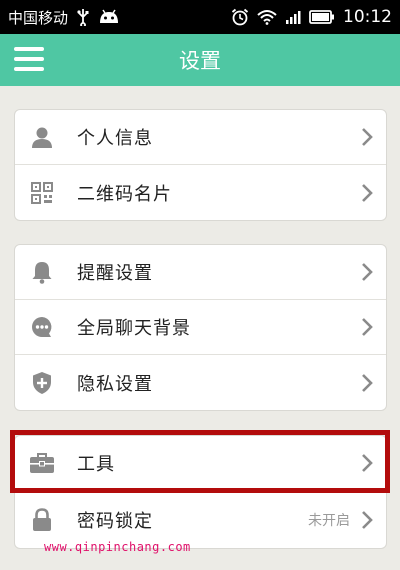 The height and width of the screenshot is (570, 400). Describe the element at coordinates (329, 521) in the screenshot. I see `password-lock-status: 未开启` at that location.